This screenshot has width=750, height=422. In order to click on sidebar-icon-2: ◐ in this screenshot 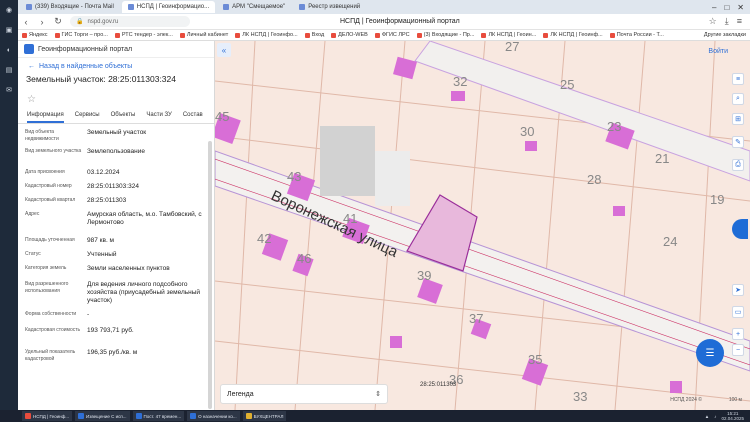, I will do `click(9, 50)`.